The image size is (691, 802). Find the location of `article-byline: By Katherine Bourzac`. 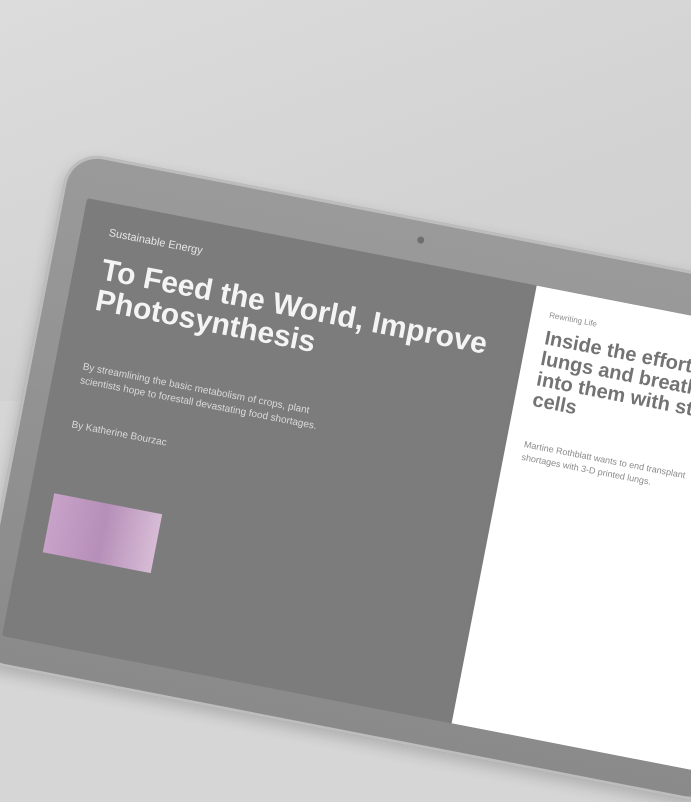

article-byline: By Katherine Bourzac is located at coordinates (119, 434).